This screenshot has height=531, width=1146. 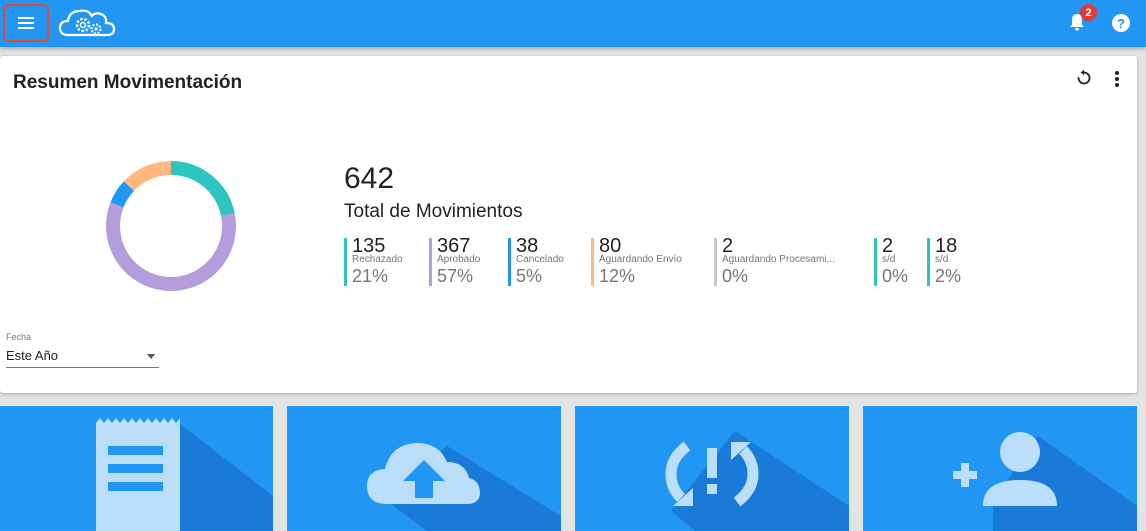 I want to click on stat-label: Aprobado, so click(x=459, y=259).